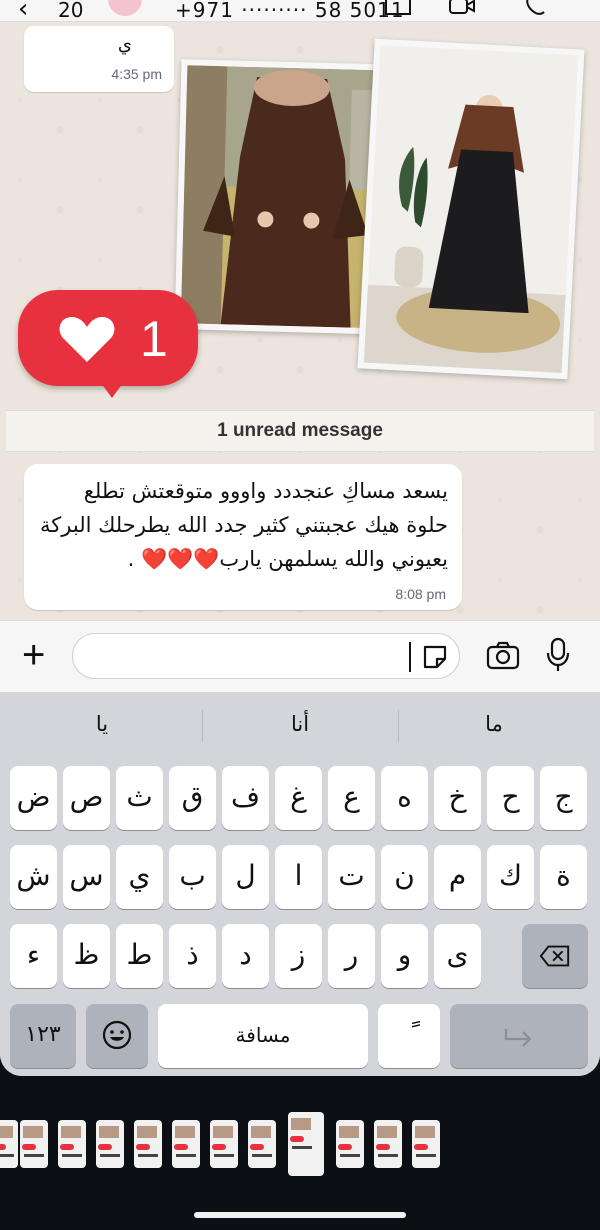 The width and height of the screenshot is (600, 1230). What do you see at coordinates (245, 877) in the screenshot?
I see `key: ل` at bounding box center [245, 877].